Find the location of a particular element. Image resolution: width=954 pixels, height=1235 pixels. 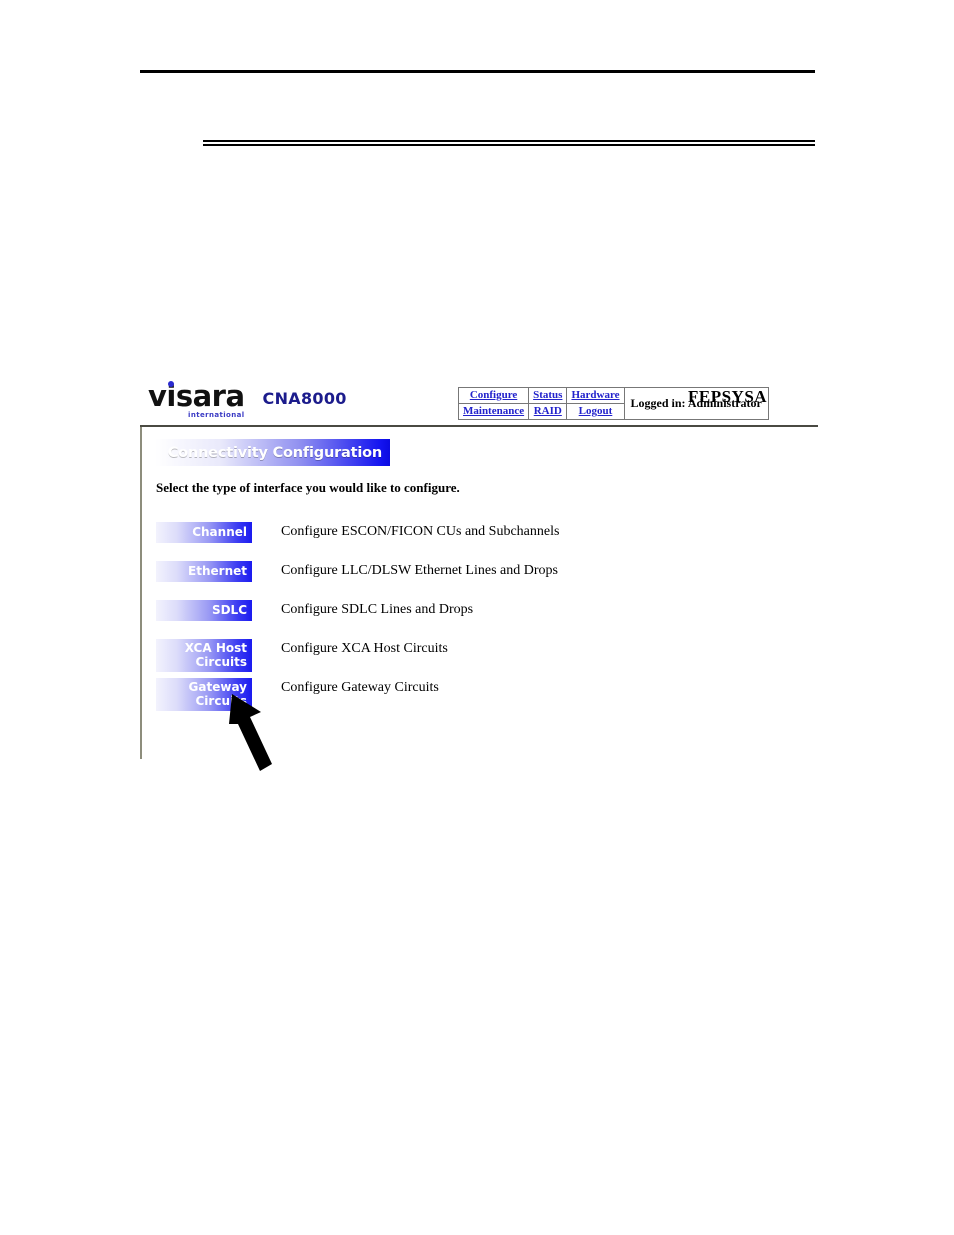

interface-row-sdlc: SDLC Configure SDLC Lines and Drops is located at coordinates (476, 619).